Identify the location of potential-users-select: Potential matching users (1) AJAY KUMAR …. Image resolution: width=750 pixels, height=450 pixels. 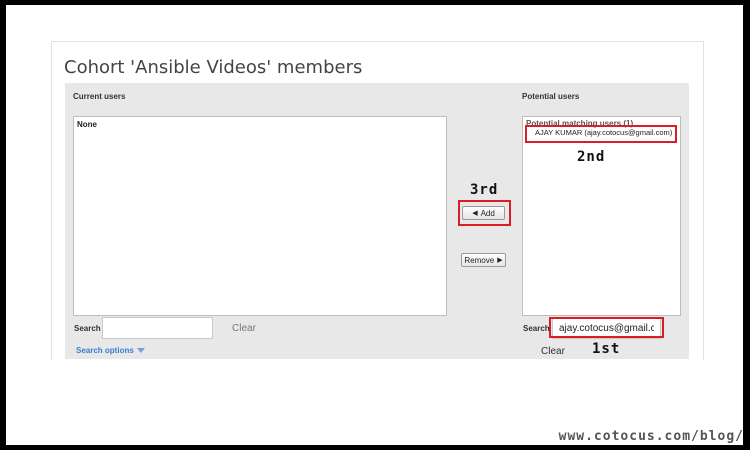
(601, 216).